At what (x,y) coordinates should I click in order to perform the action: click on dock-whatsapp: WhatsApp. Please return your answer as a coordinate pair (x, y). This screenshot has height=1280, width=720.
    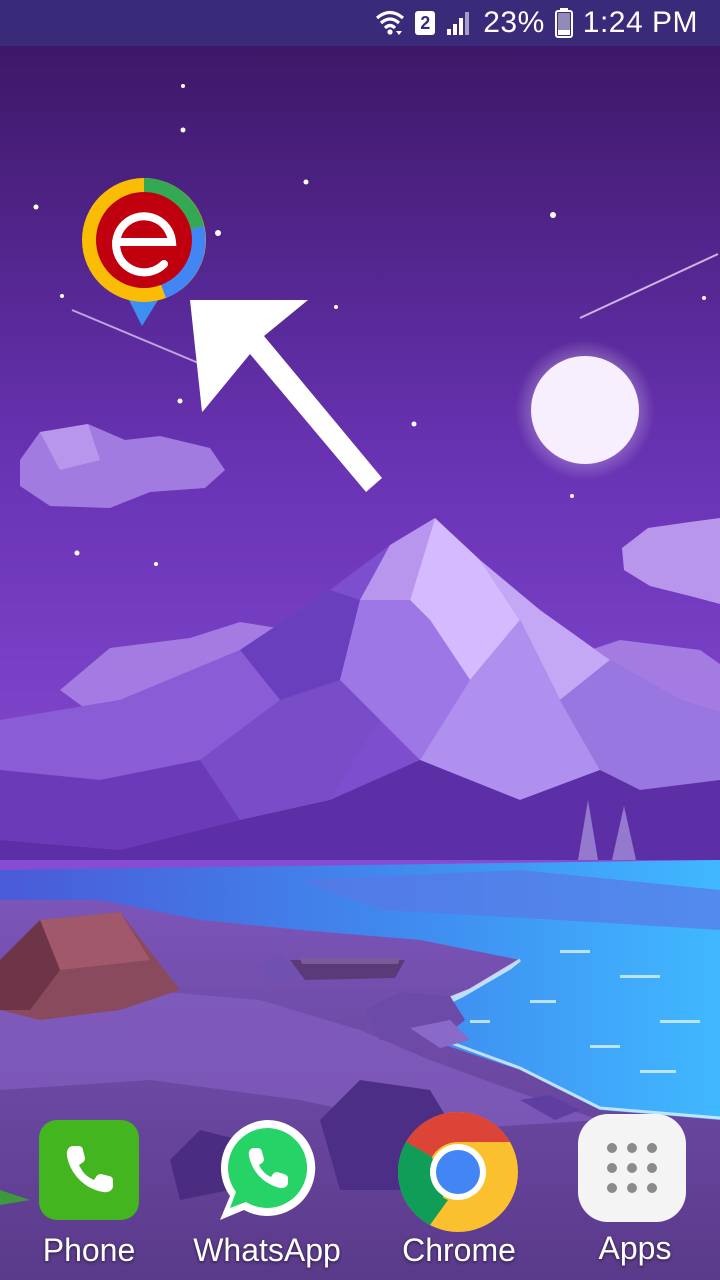
    Looking at the image, I should click on (267, 1194).